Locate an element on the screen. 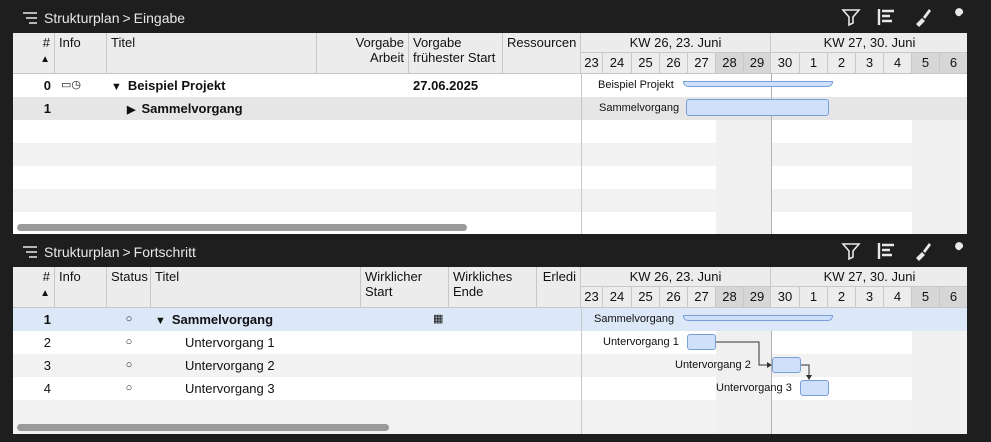 This screenshot has height=442, width=991. disclosure-expanded-icon: ▼ is located at coordinates (116, 87).